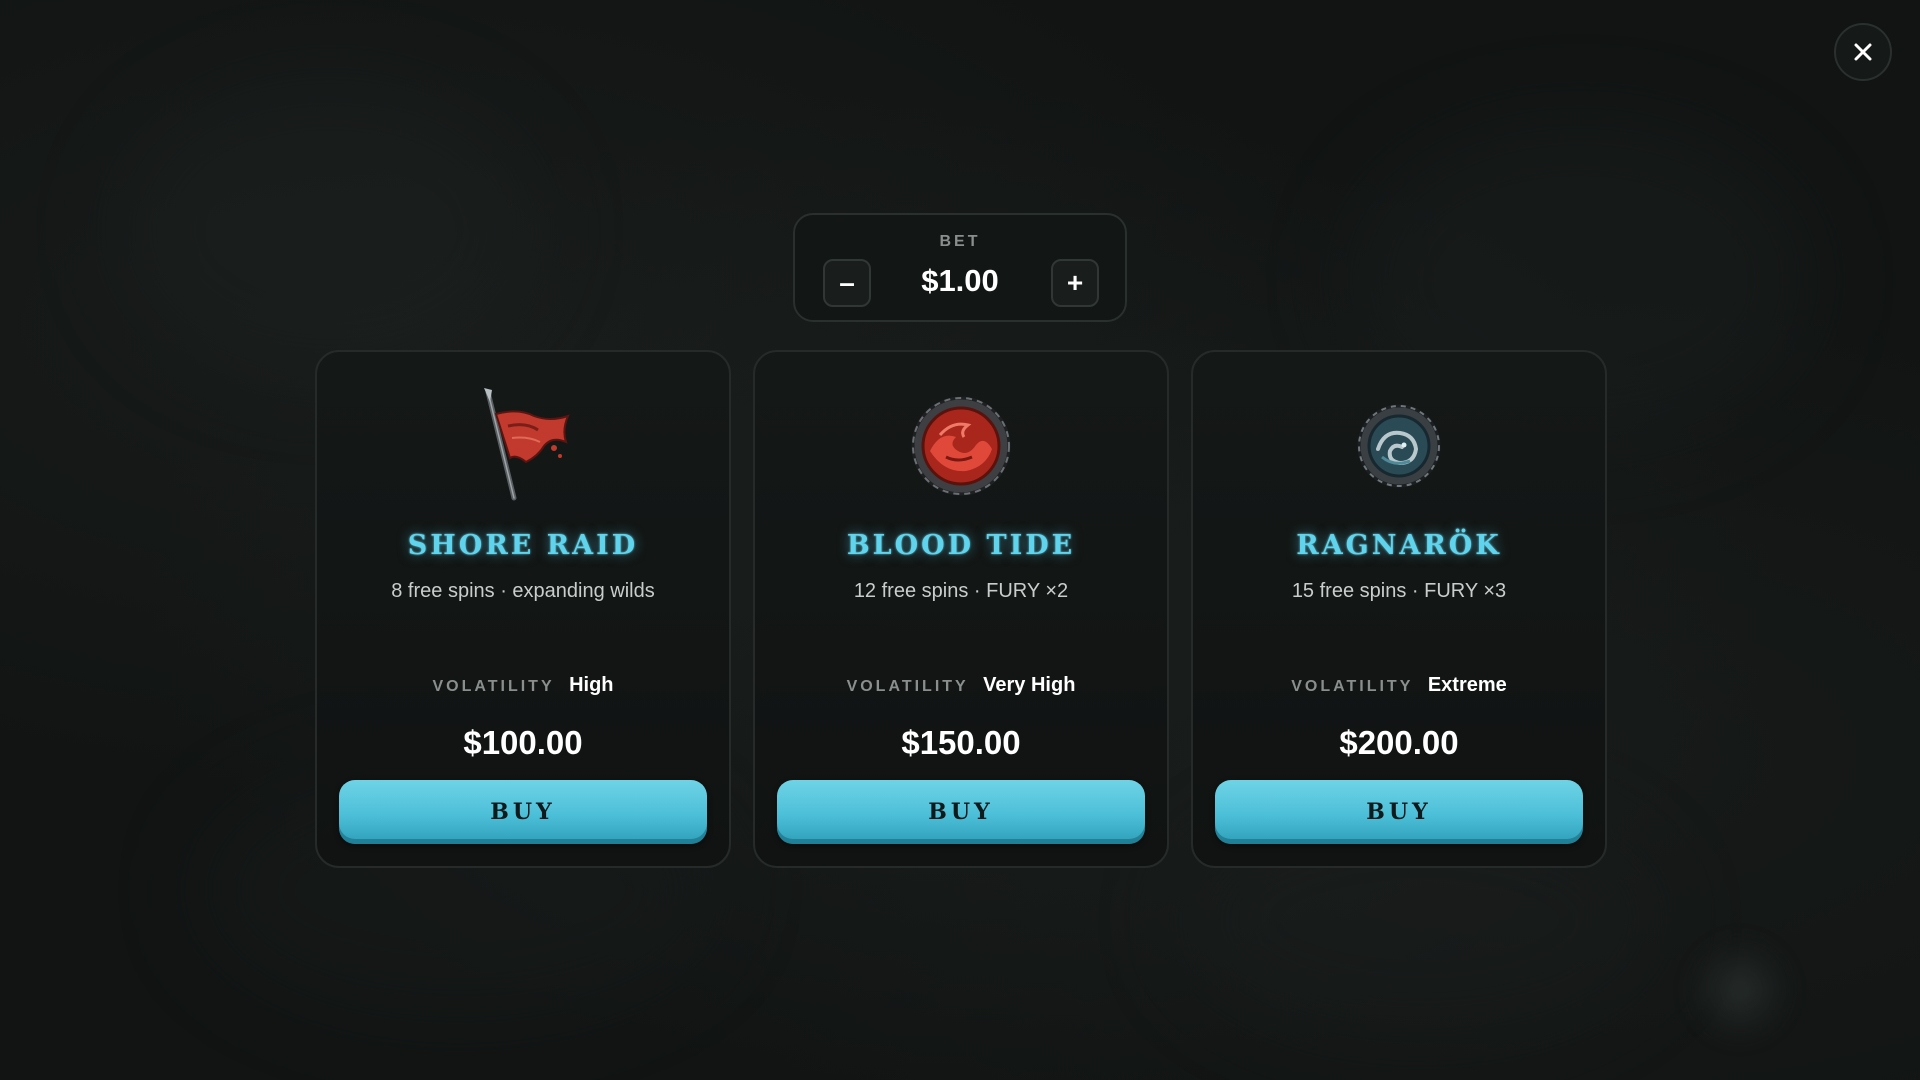  What do you see at coordinates (523, 591) in the screenshot?
I see `card-description: 8 free spins · expanding wilds` at bounding box center [523, 591].